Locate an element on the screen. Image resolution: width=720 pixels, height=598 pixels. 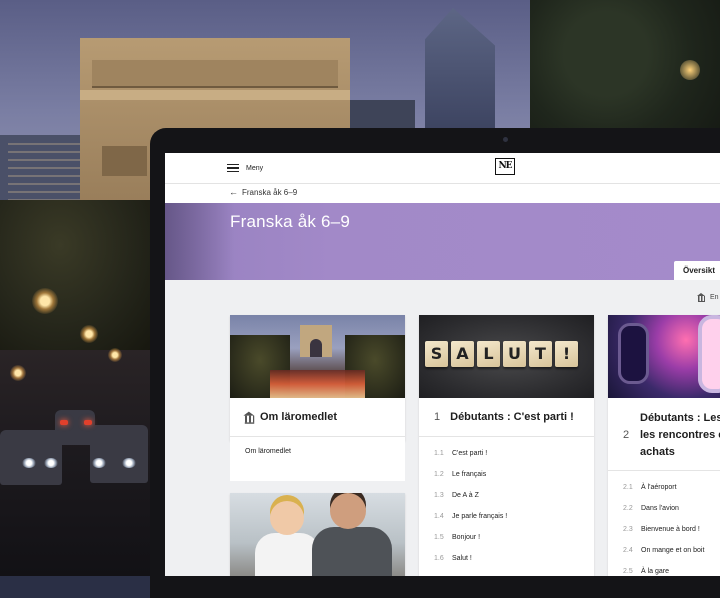
item-label: C'est parti ! is located at coordinates (469, 453).